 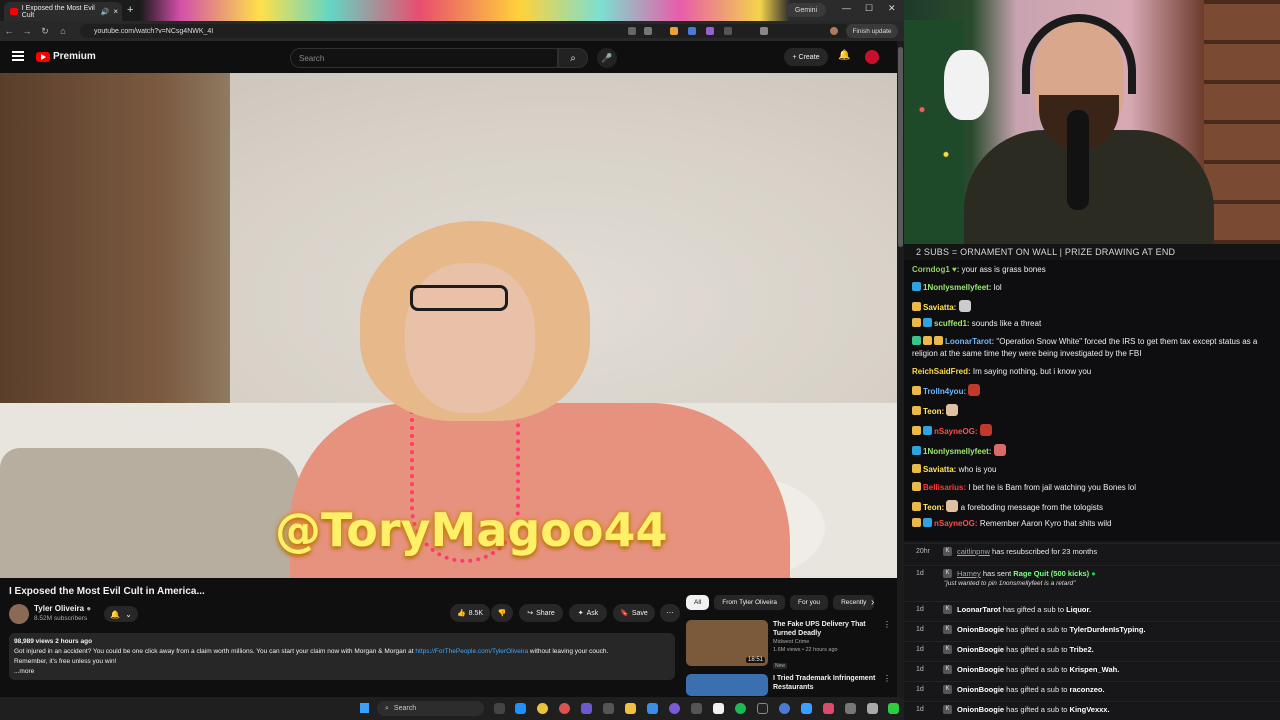 What do you see at coordinates (542, 708) in the screenshot?
I see `chrome-icon` at bounding box center [542, 708].